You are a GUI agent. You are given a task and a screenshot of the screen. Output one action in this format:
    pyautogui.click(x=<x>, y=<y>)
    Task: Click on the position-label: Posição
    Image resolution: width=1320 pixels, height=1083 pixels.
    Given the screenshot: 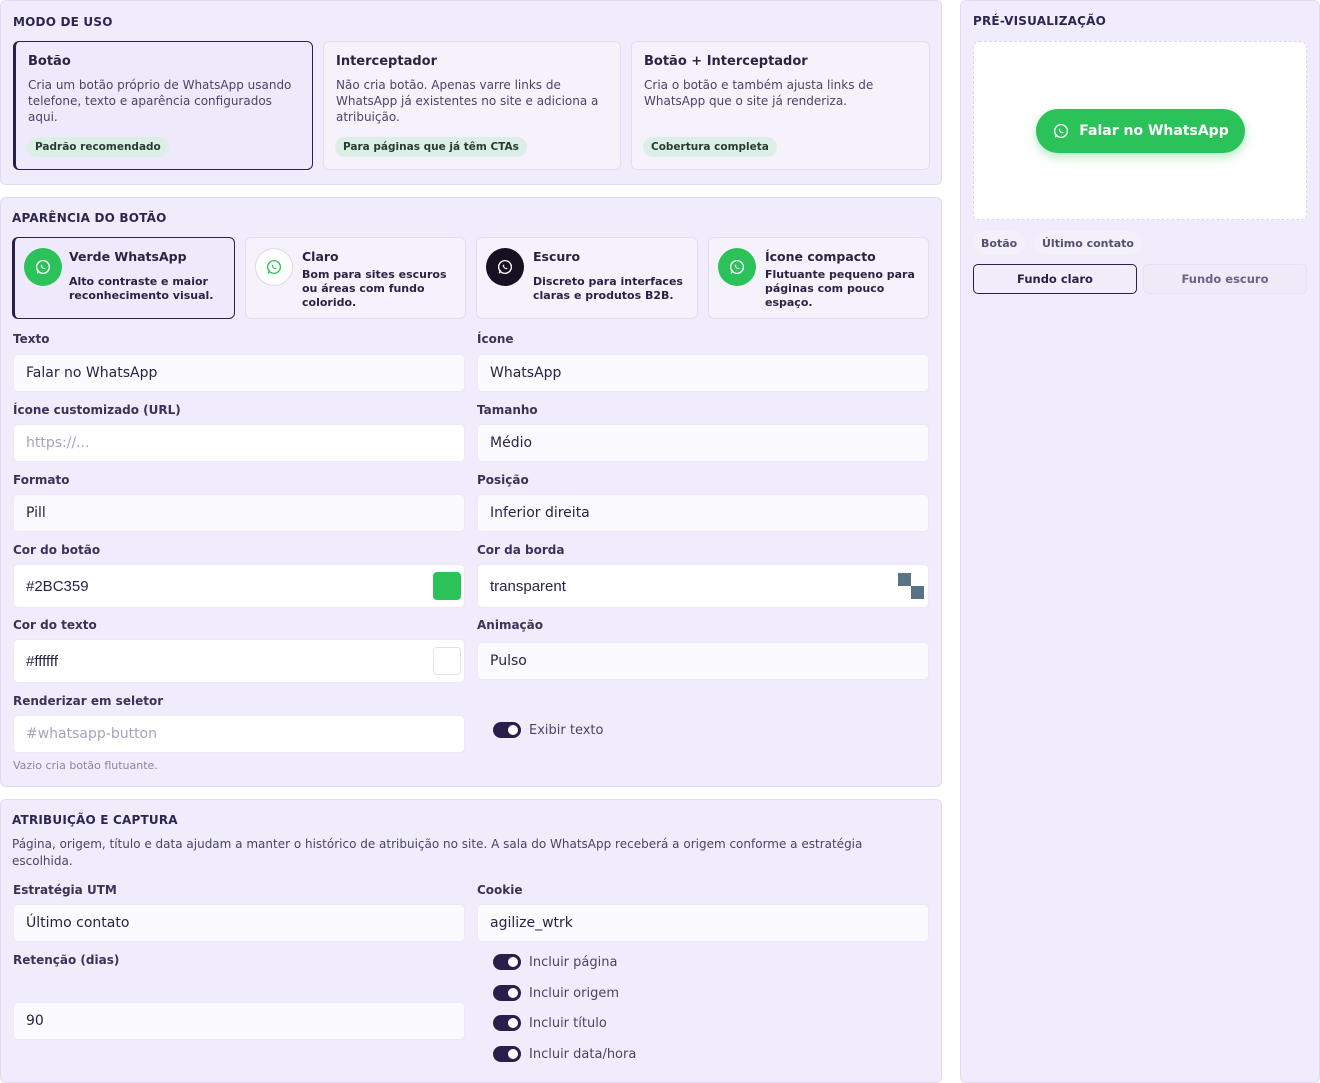 What is the action you would take?
    pyautogui.click(x=503, y=480)
    